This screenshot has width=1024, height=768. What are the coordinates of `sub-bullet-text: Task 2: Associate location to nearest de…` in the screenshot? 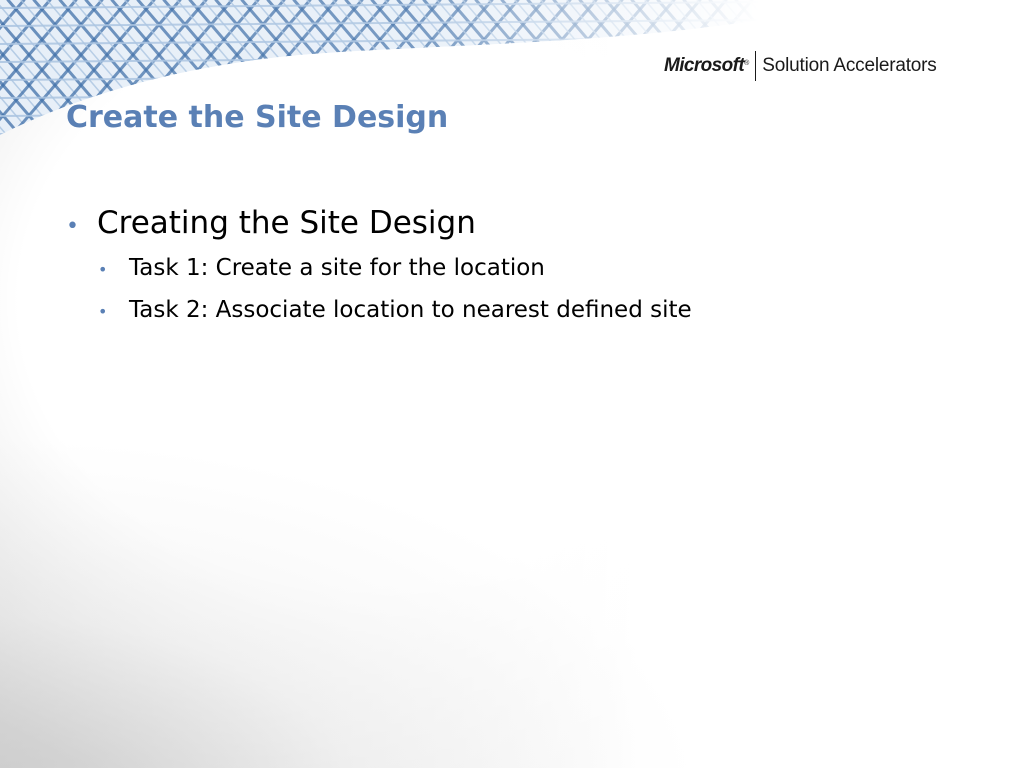 It's located at (410, 310).